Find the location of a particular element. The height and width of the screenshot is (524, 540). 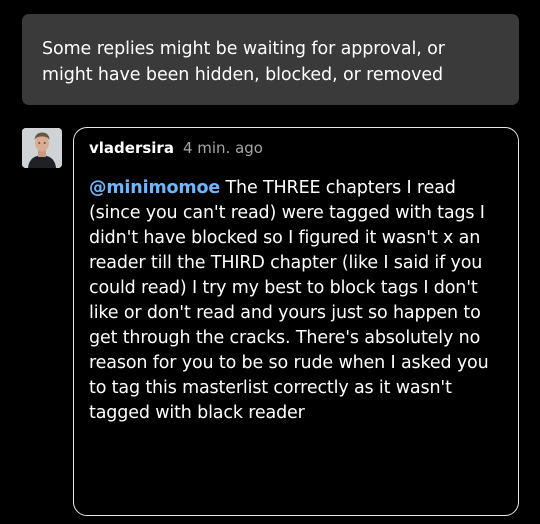

user-avatar is located at coordinates (42, 148).